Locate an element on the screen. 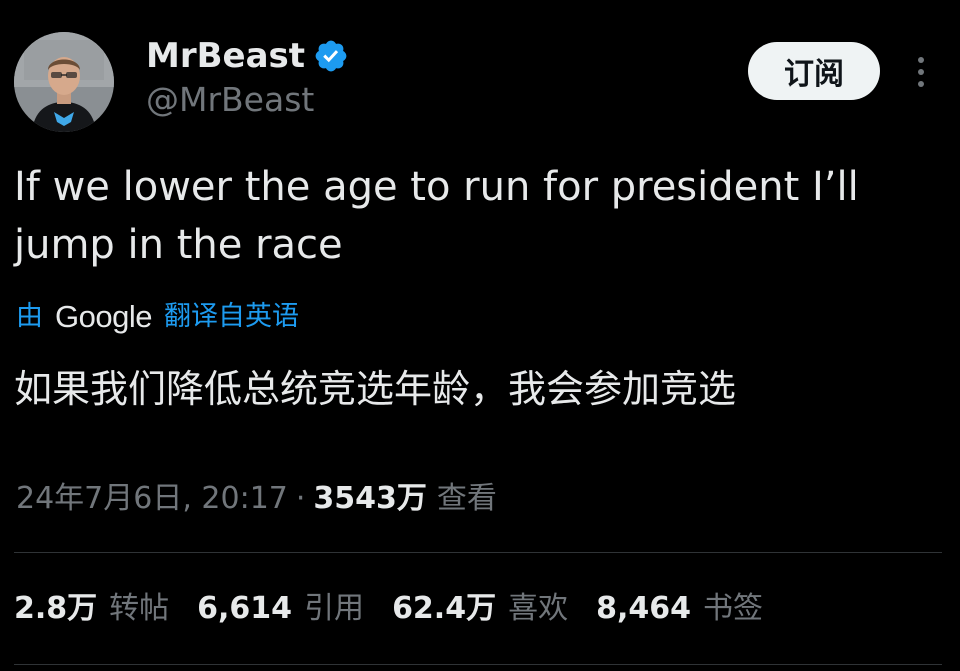 Image resolution: width=960 pixels, height=671 pixels. likes-stat: 62.4万 喜欢 is located at coordinates (480, 609).